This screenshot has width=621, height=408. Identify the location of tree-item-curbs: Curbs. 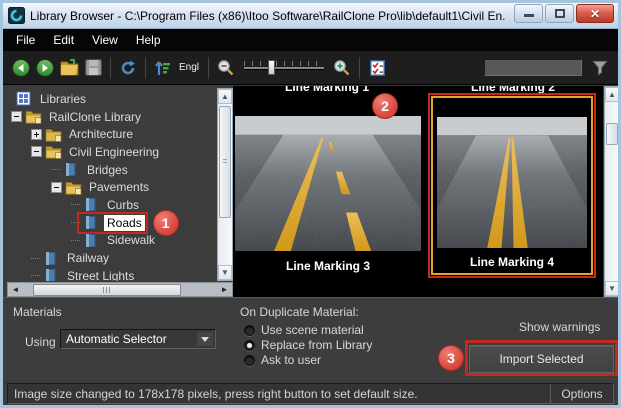
(111, 205).